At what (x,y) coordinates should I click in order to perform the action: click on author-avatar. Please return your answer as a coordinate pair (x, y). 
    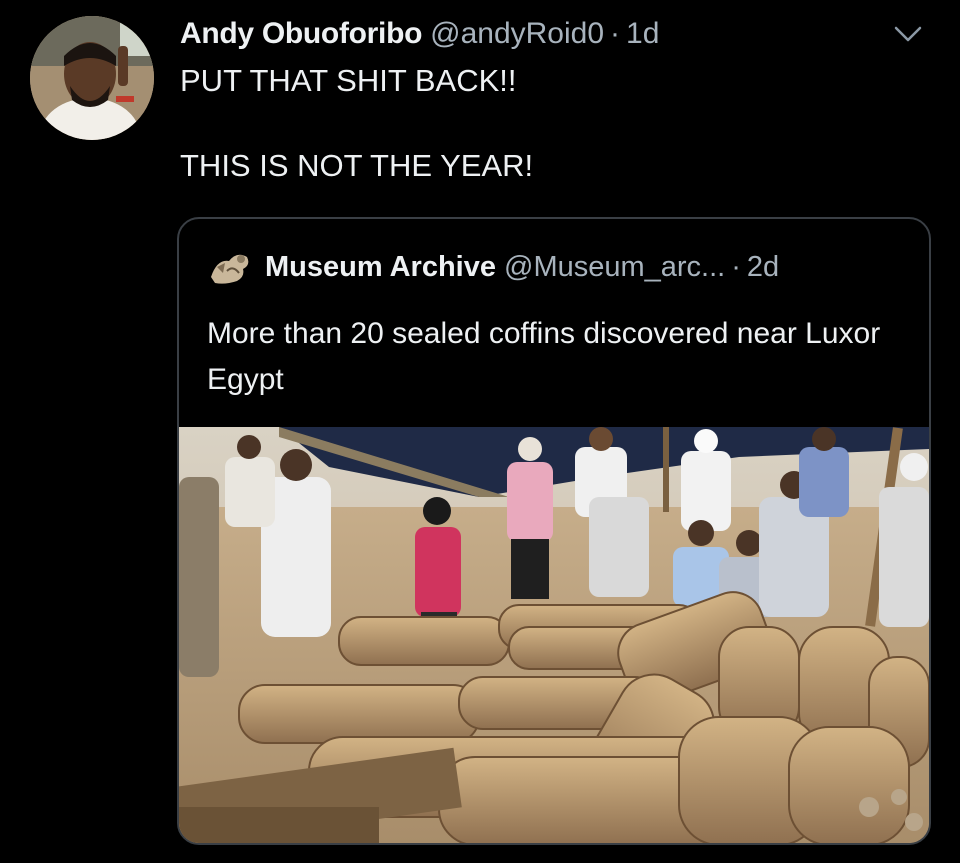
    Looking at the image, I should click on (92, 78).